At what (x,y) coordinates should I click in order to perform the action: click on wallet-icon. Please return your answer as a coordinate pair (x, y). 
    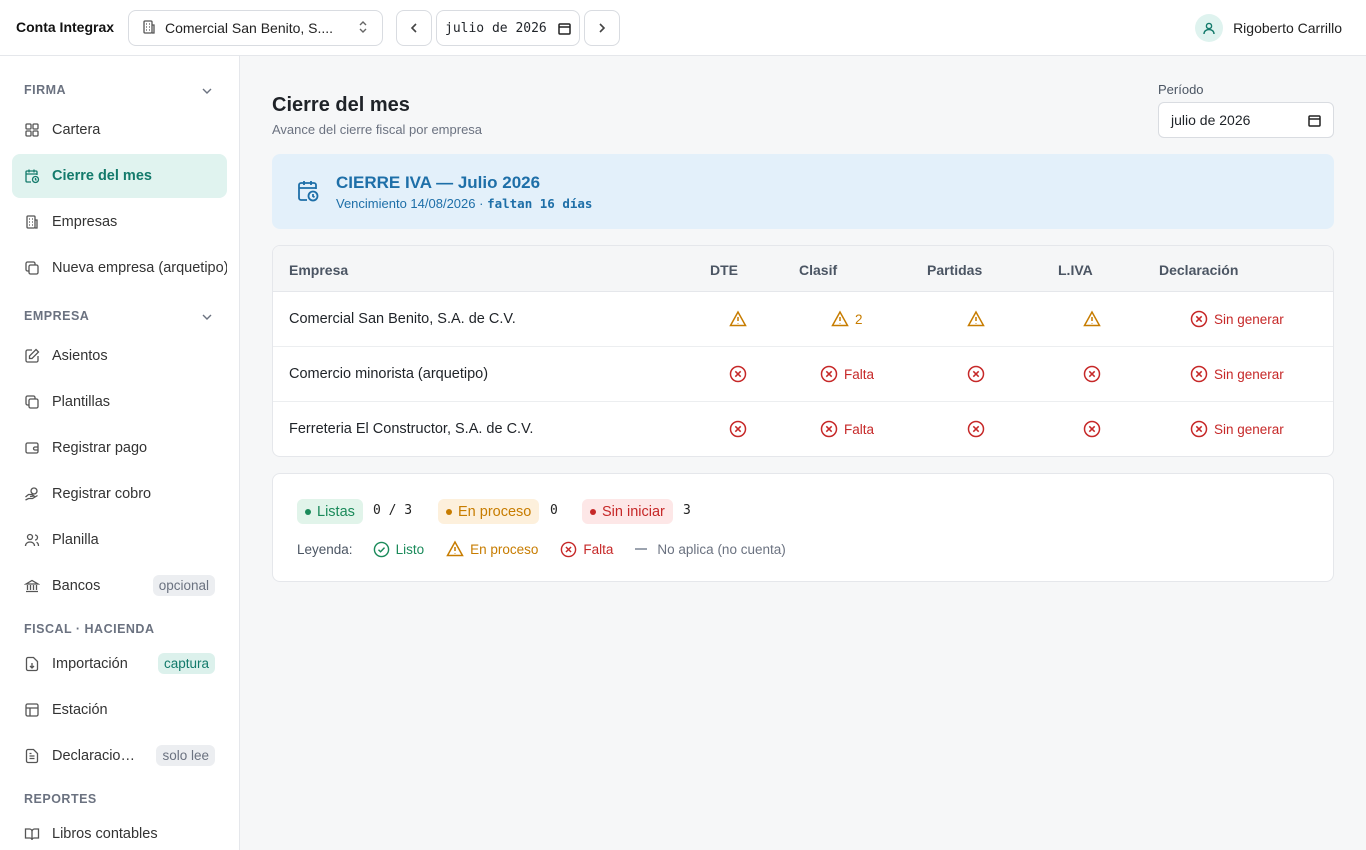
    Looking at the image, I should click on (32, 448).